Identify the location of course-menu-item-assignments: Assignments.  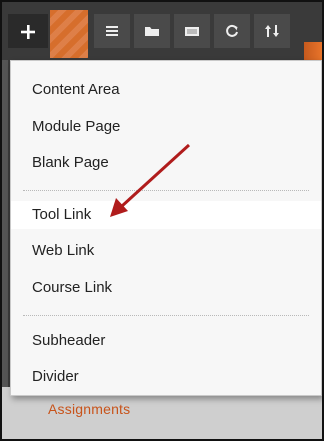
(89, 409).